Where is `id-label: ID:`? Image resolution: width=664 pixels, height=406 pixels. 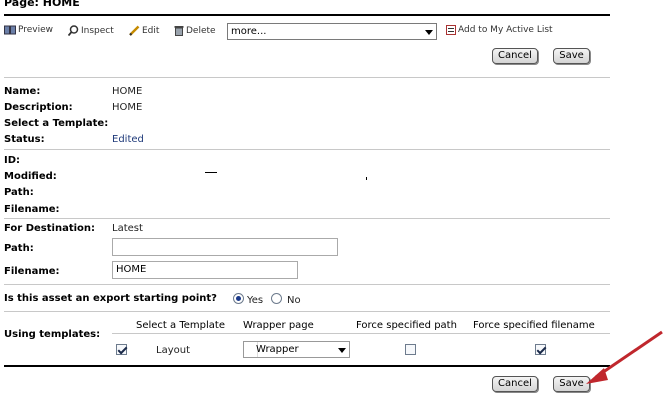
id-label: ID: is located at coordinates (12, 160).